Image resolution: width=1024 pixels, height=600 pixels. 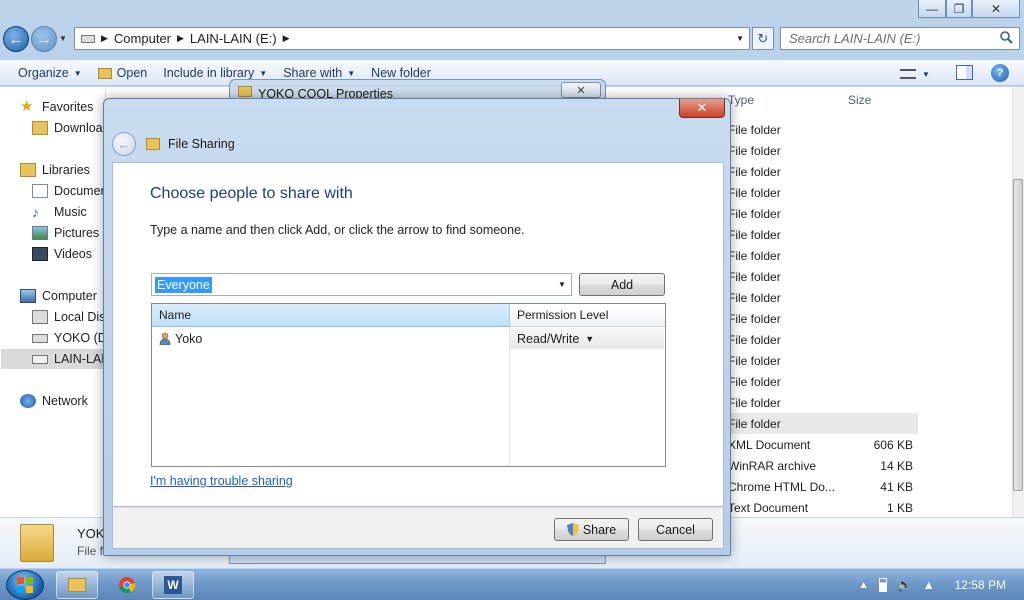 I want to click on show-hidden-icons-icon: ▲, so click(x=864, y=585).